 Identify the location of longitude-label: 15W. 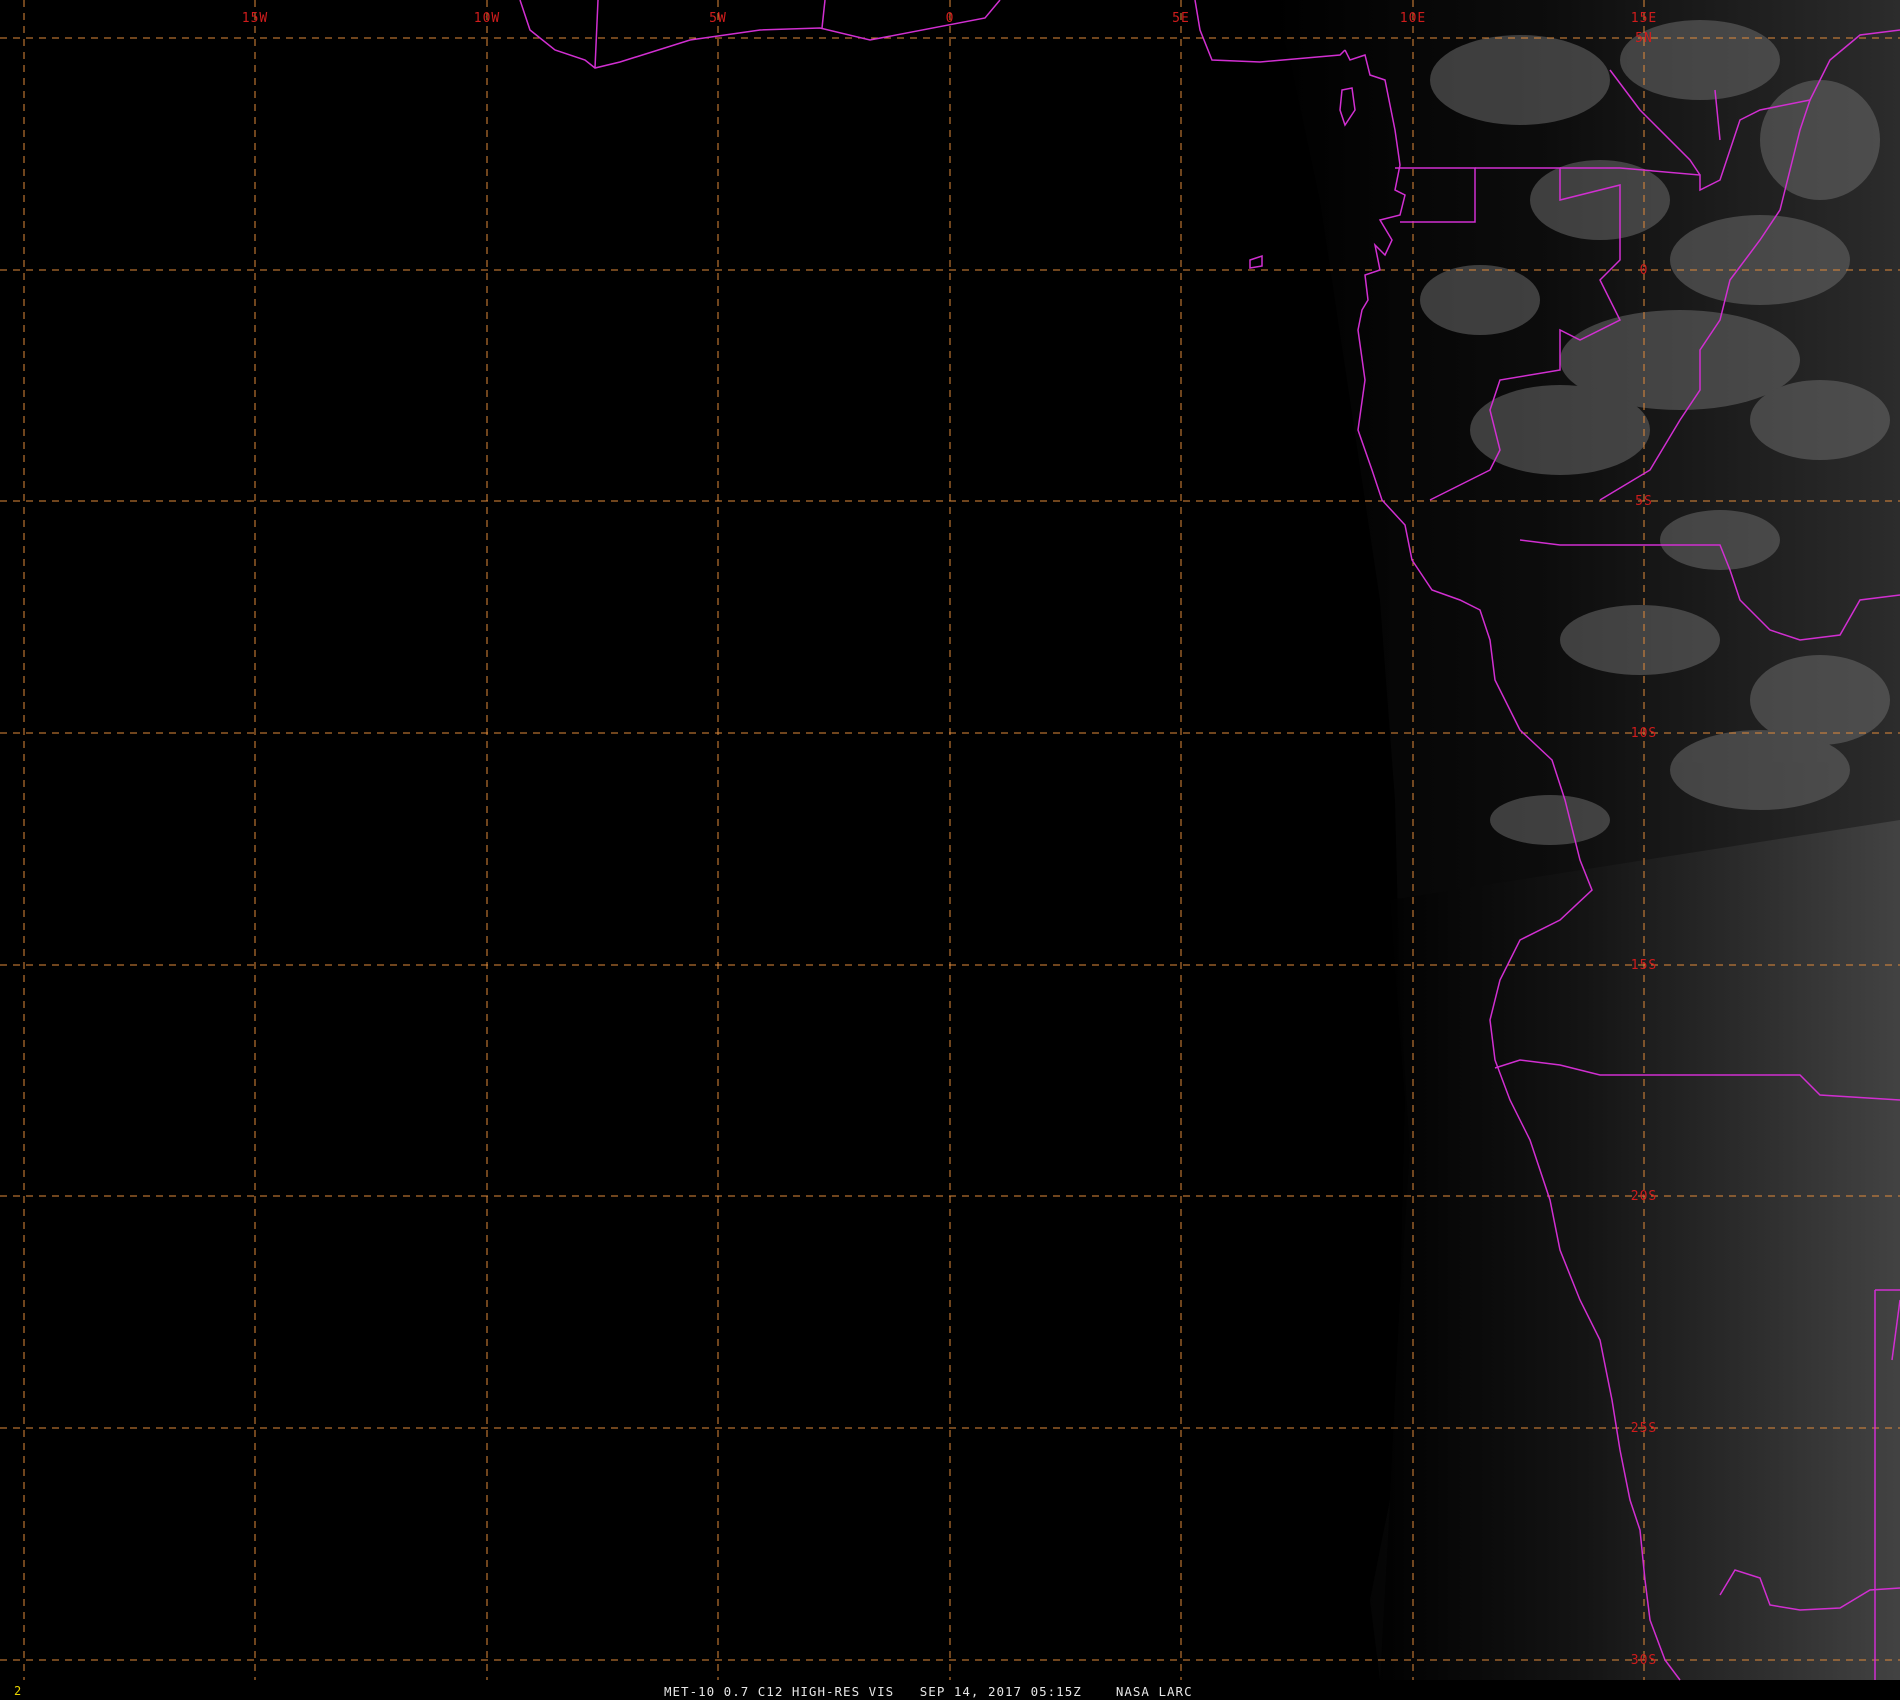
(255, 18).